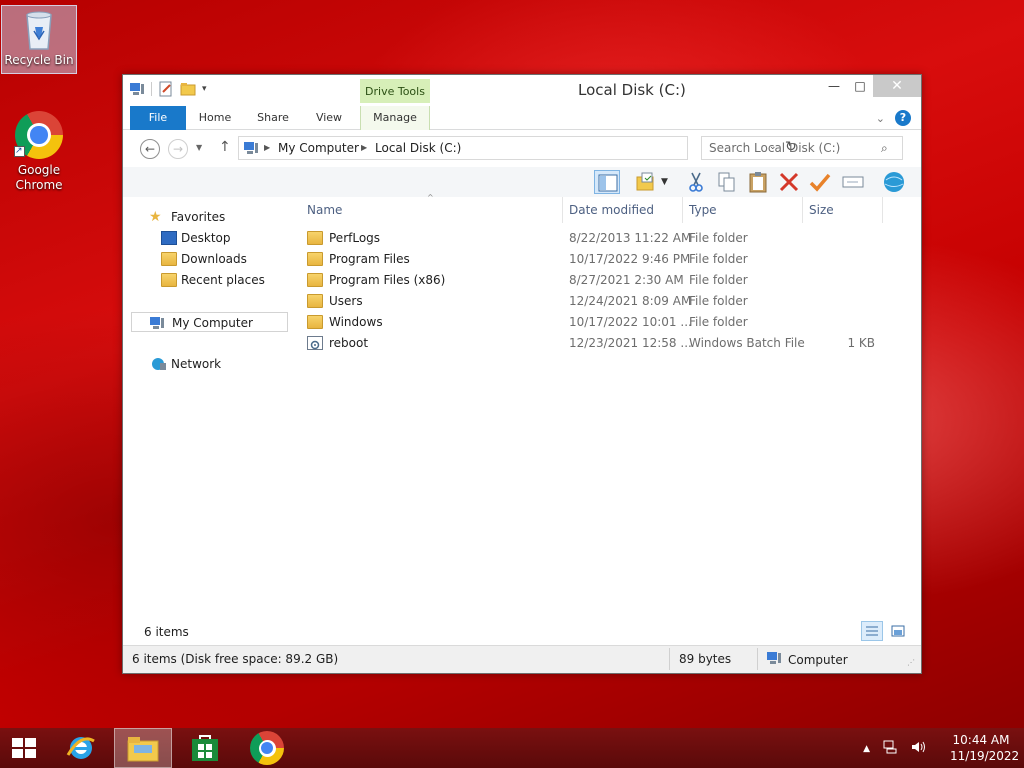 This screenshot has height=768, width=1024. I want to click on preview-pane-icon, so click(607, 182).